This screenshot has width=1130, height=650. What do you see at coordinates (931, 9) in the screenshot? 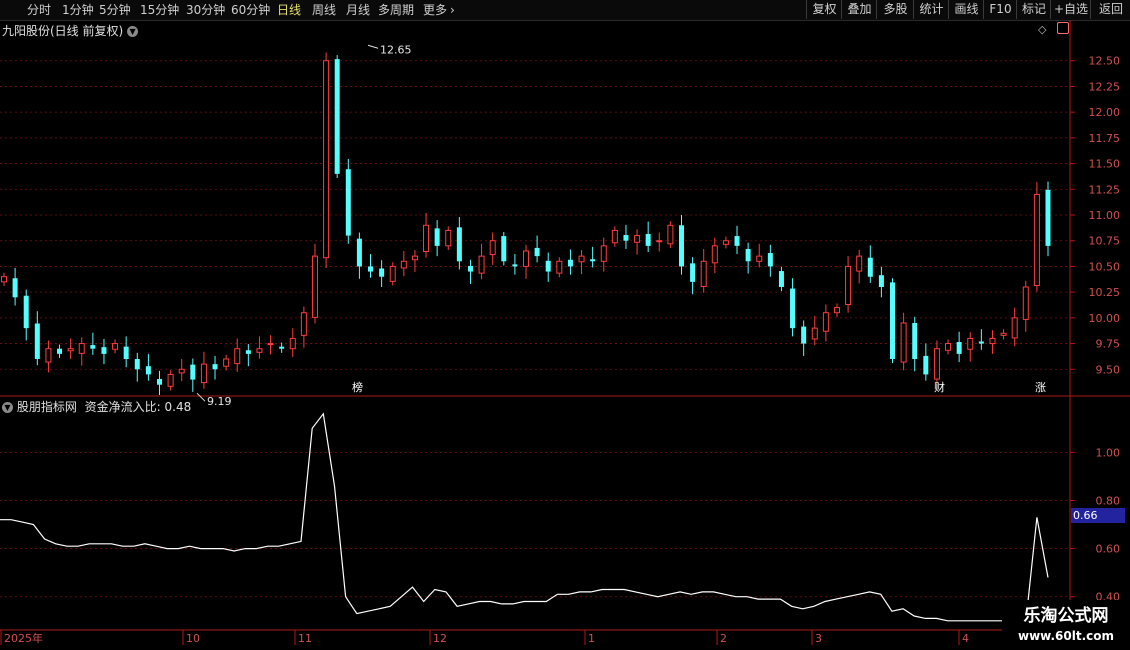
I see `toolbar-button-3: 统计` at bounding box center [931, 9].